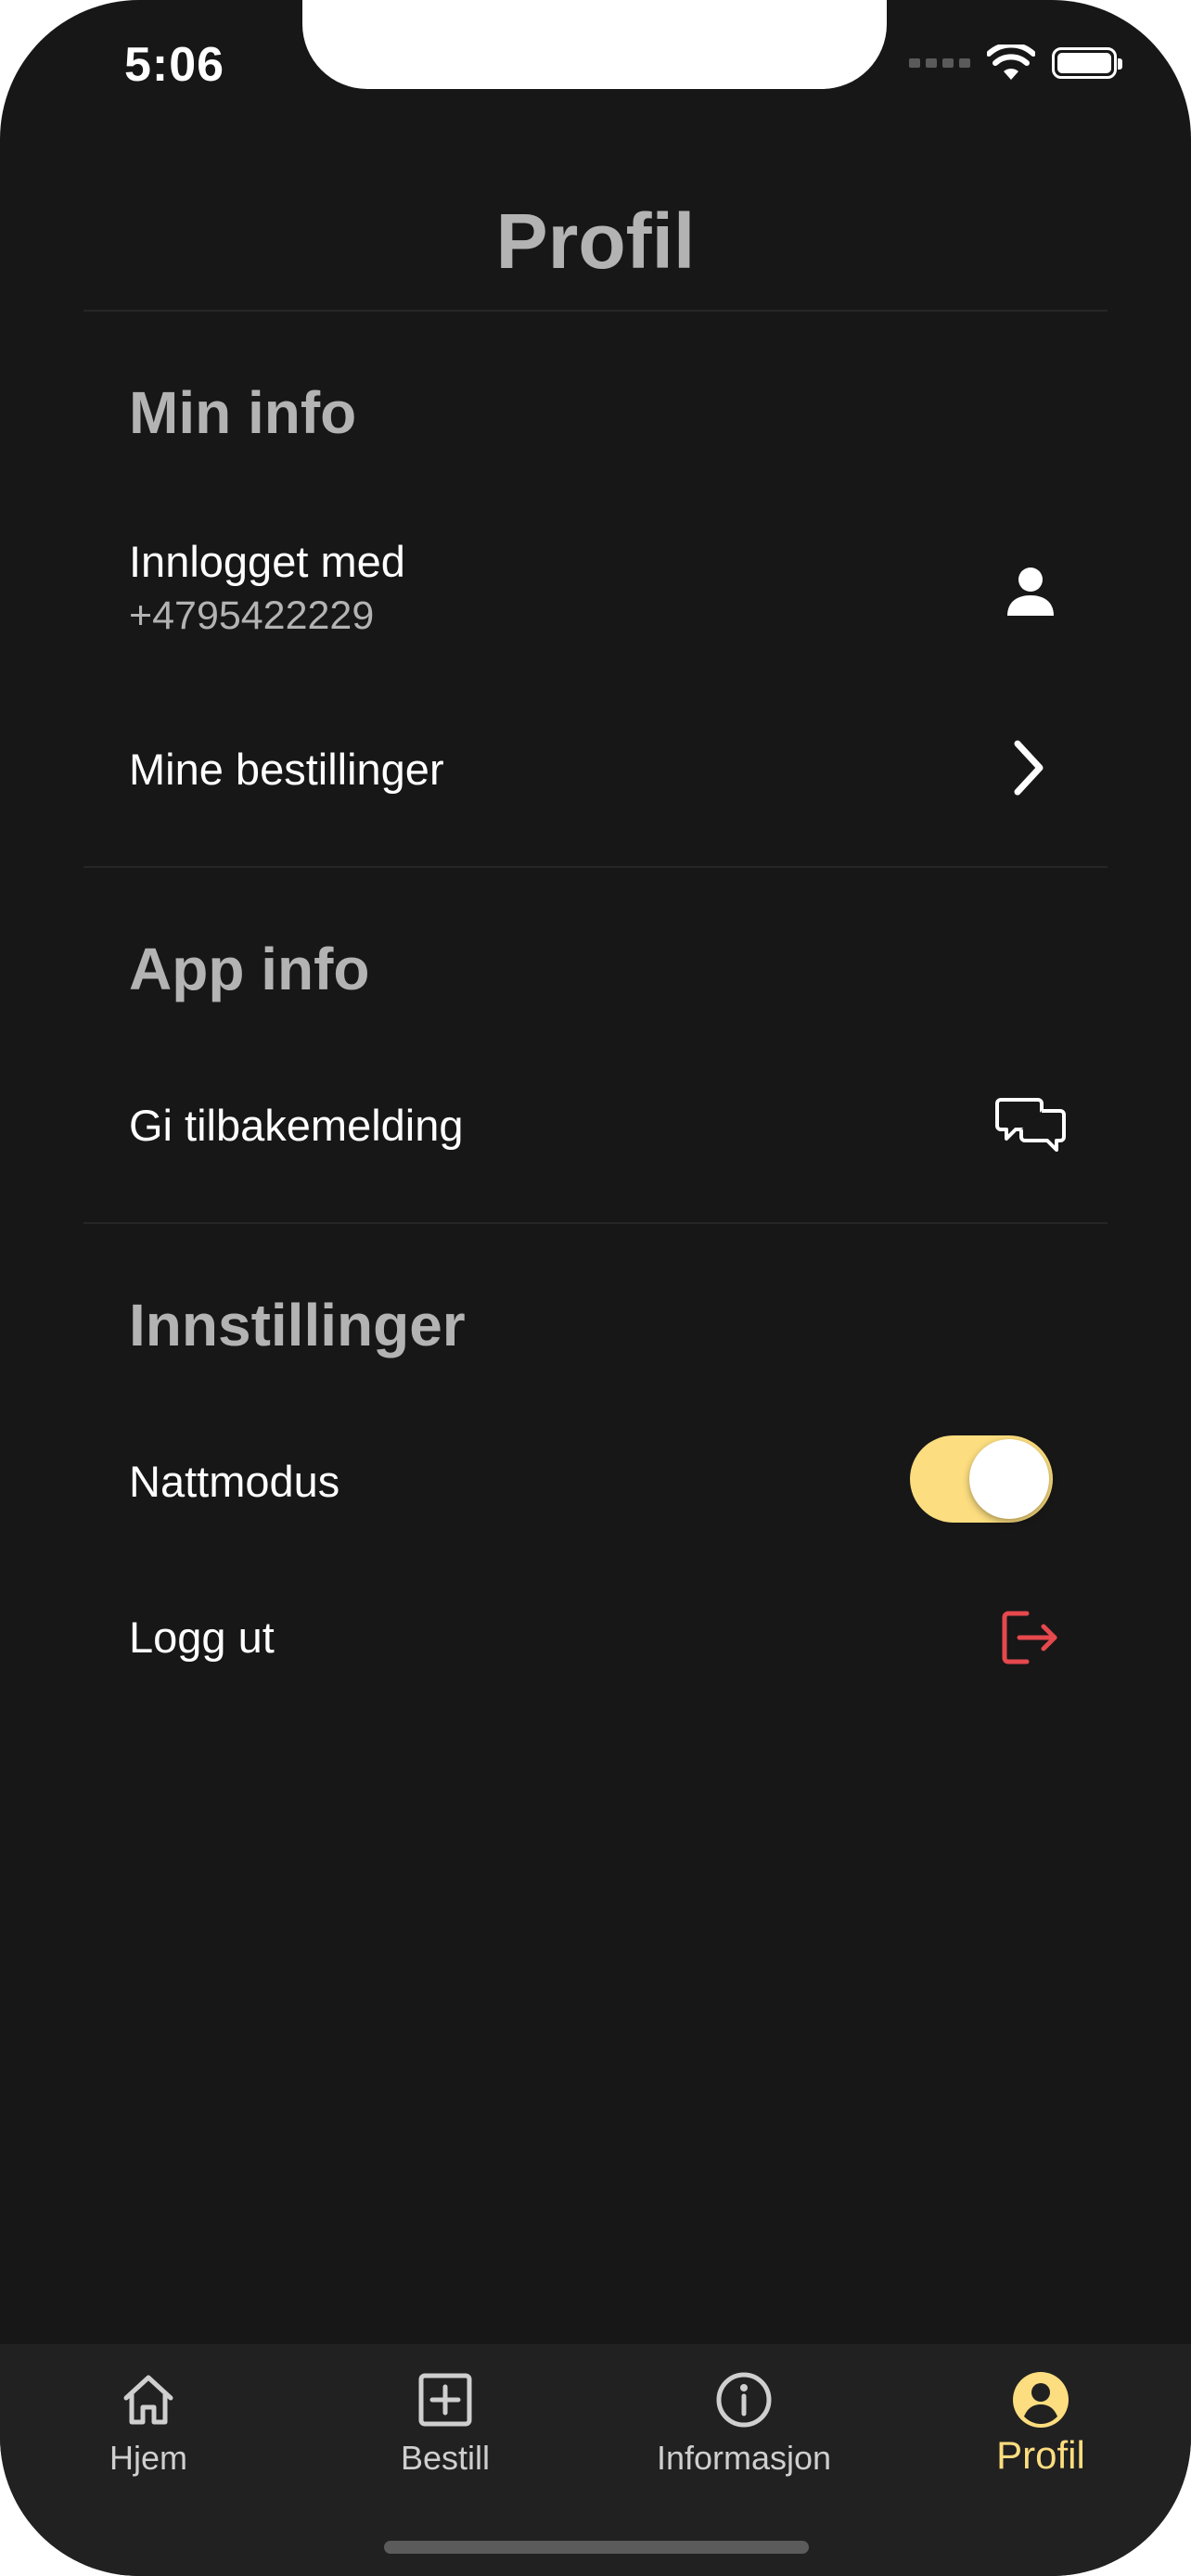 The height and width of the screenshot is (2576, 1191). Describe the element at coordinates (249, 969) in the screenshot. I see `section-title-app-info: App info` at that location.